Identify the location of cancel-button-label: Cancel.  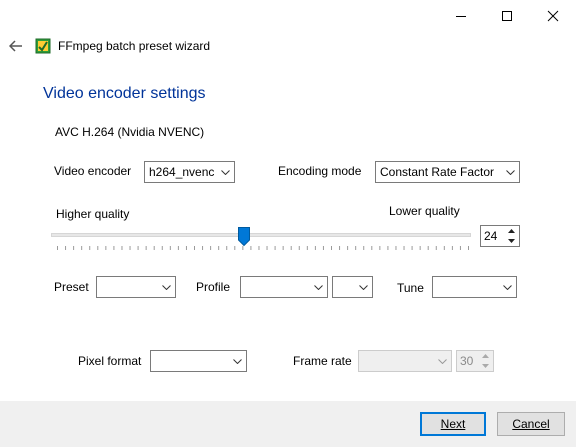
(531, 424).